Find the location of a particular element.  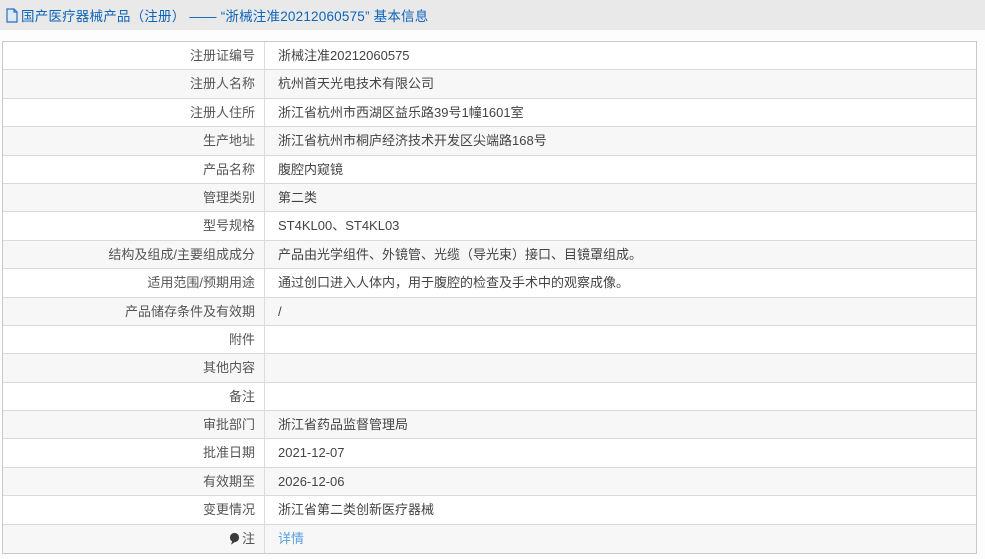

row-value: 浙械注准20212060575 is located at coordinates (620, 55).